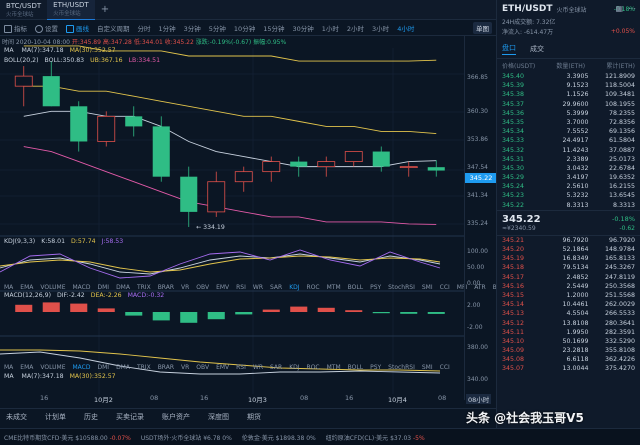 The image size is (640, 445). What do you see at coordinates (568, 186) in the screenshot?
I see `ask-row: 345.24 2.5610 16.2155` at bounding box center [568, 186].